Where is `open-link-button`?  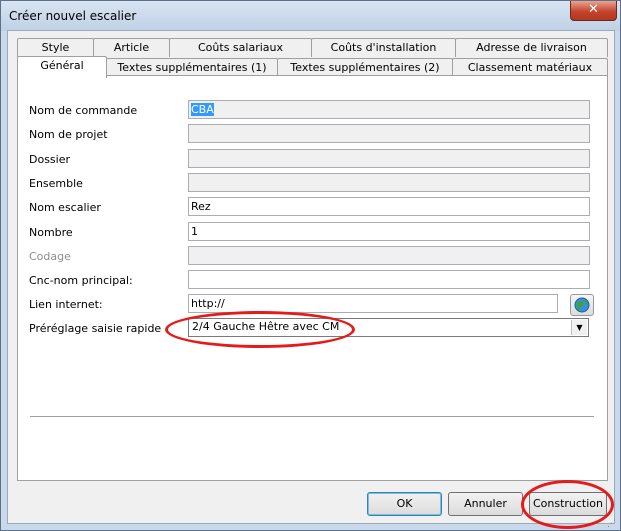 open-link-button is located at coordinates (582, 305).